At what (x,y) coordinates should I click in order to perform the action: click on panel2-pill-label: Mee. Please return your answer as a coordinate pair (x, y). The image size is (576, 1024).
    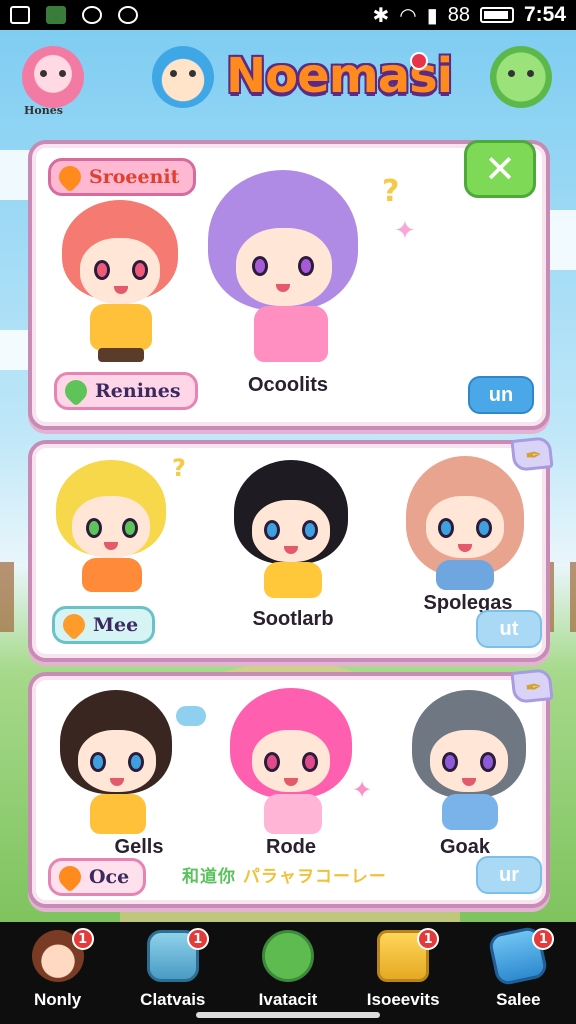
    Looking at the image, I should click on (116, 625).